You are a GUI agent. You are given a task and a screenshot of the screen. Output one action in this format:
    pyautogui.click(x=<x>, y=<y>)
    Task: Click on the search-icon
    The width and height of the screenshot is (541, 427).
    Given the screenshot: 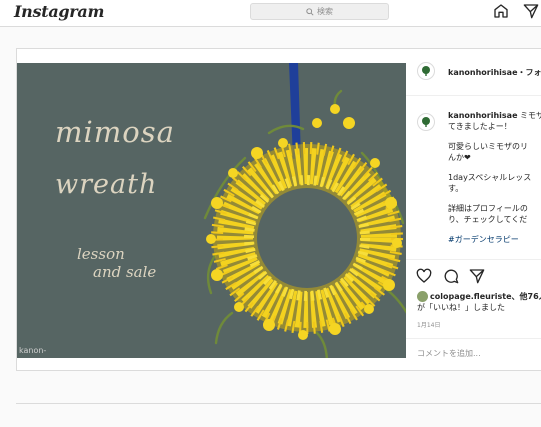 What is the action you would take?
    pyautogui.click(x=310, y=11)
    